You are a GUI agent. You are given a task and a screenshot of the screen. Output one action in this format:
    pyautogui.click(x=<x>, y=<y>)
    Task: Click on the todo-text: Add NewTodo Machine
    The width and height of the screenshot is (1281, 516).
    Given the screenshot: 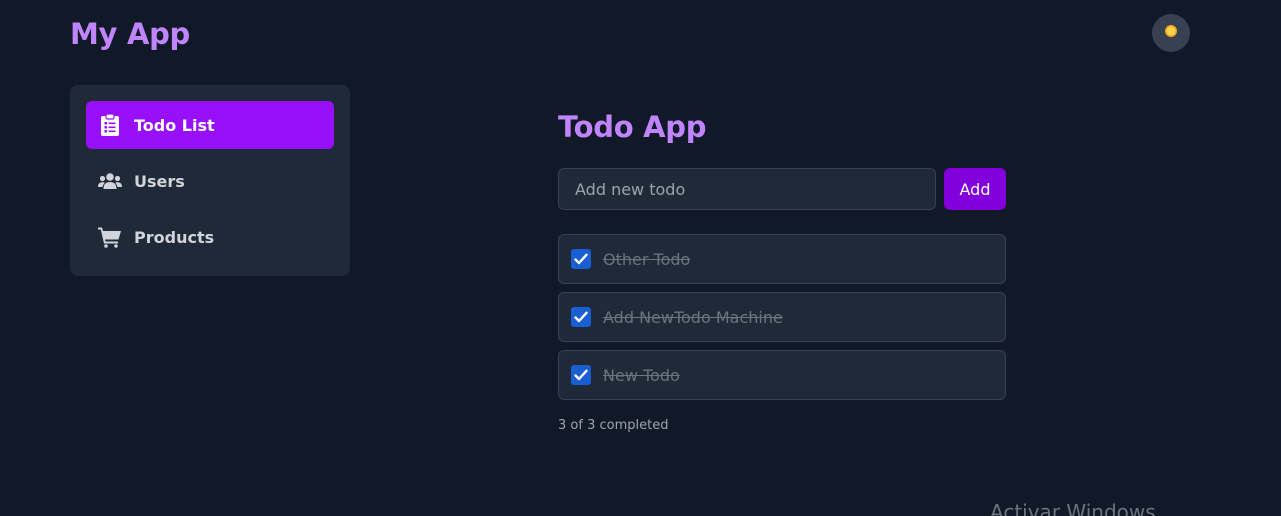 What is the action you would take?
    pyautogui.click(x=693, y=317)
    